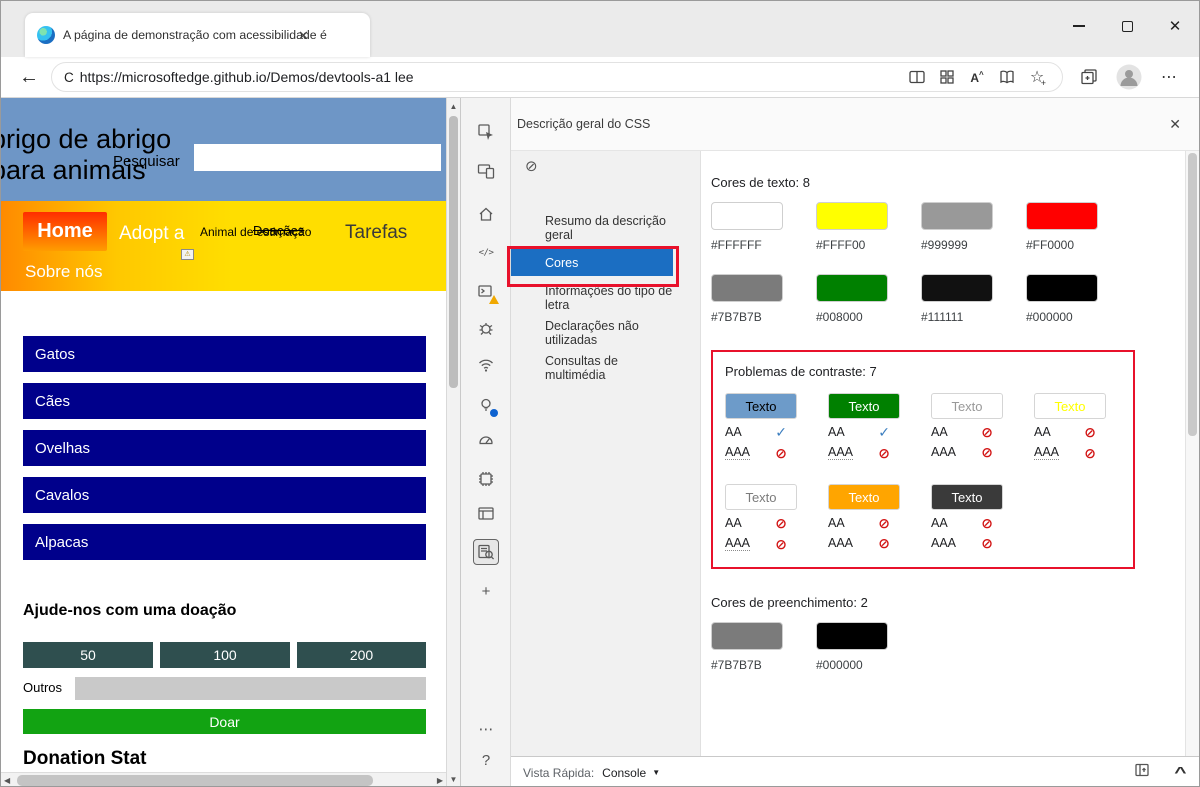 The image size is (1200, 787). Describe the element at coordinates (531, 166) in the screenshot. I see `clear-overview-icon: ⊘` at that location.